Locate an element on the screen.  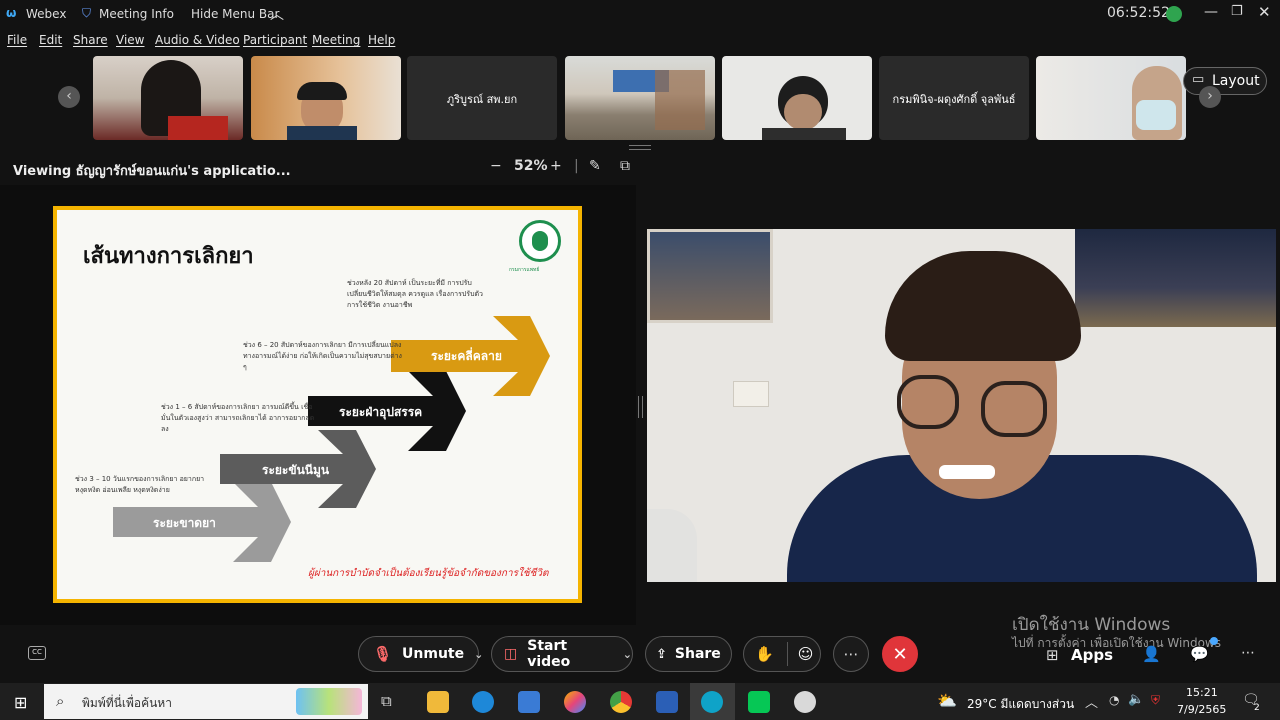
chevron-up-icon: ︿ is located at coordinates (277, 14).